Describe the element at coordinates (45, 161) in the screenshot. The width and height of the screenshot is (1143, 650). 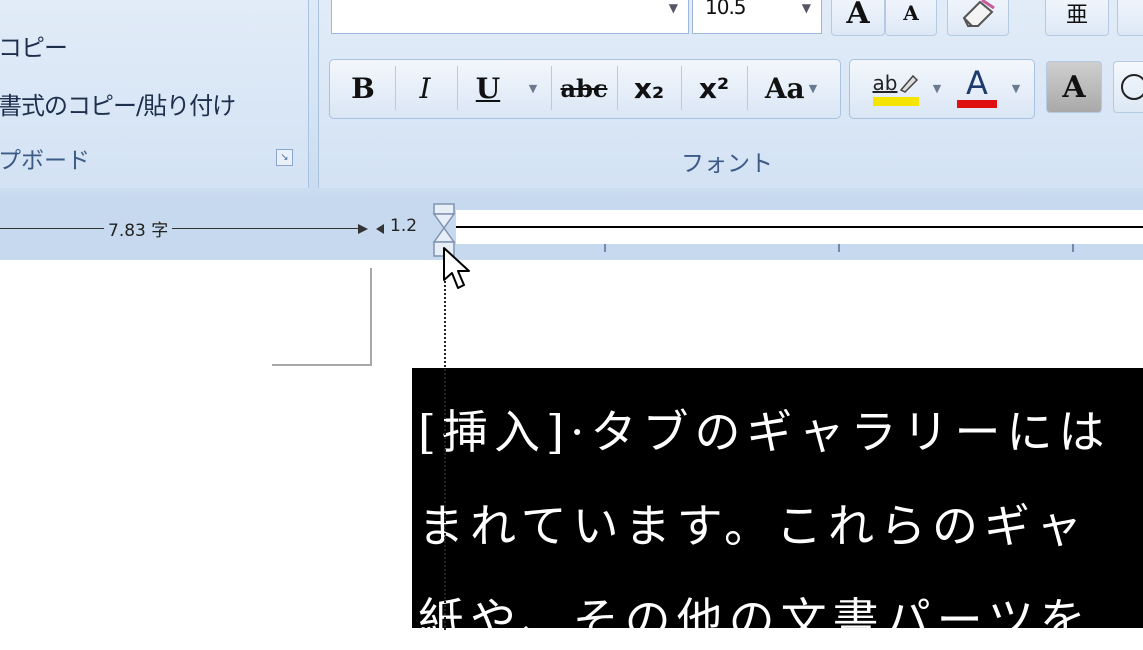
I see `clipboard-group-label: プボード` at that location.